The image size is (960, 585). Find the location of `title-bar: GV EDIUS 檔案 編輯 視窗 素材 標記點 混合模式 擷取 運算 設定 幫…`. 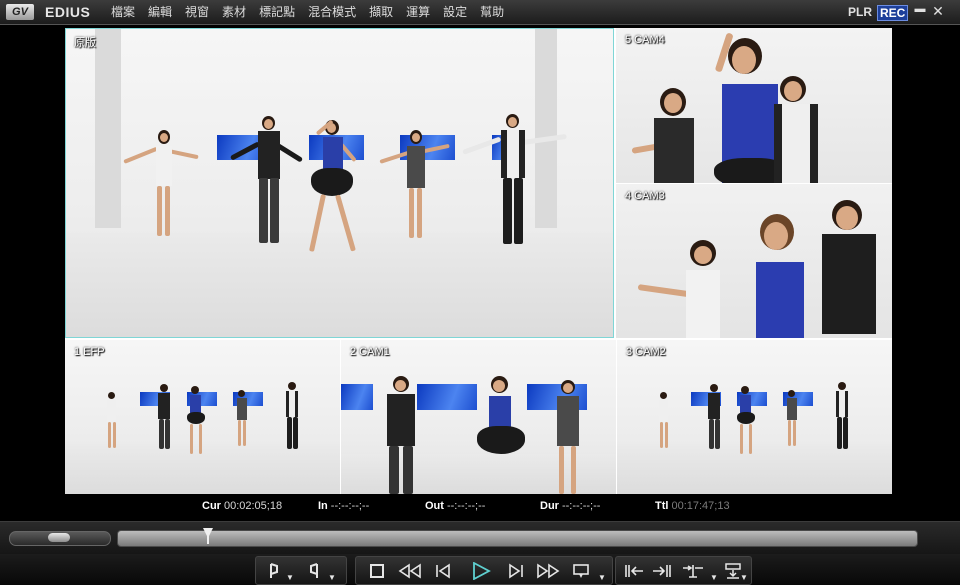

title-bar: GV EDIUS 檔案 編輯 視窗 素材 標記點 混合模式 擷取 運算 設定 幫… is located at coordinates (480, 12).